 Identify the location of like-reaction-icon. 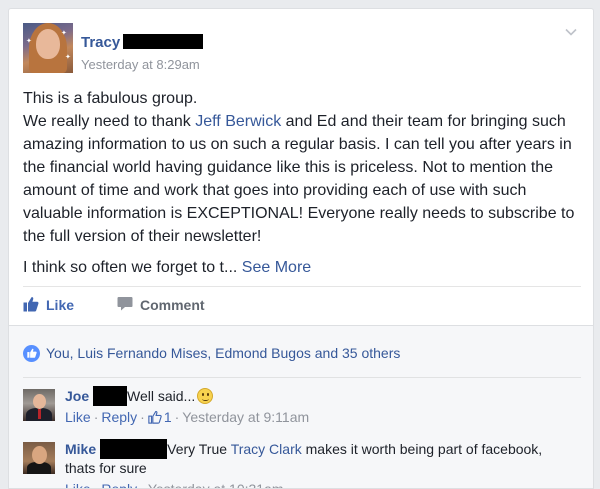
(31, 353).